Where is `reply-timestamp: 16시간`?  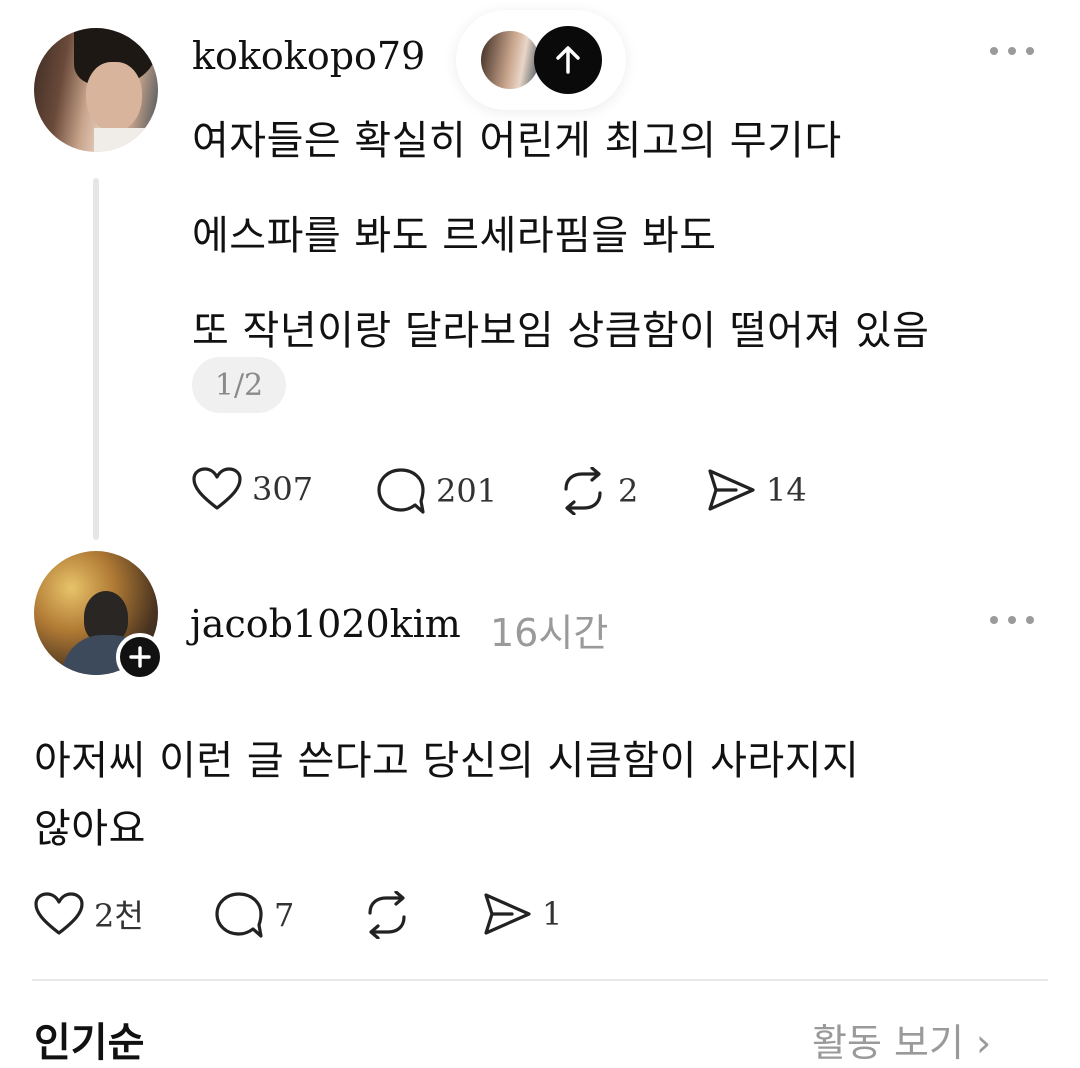 reply-timestamp: 16시간 is located at coordinates (549, 633).